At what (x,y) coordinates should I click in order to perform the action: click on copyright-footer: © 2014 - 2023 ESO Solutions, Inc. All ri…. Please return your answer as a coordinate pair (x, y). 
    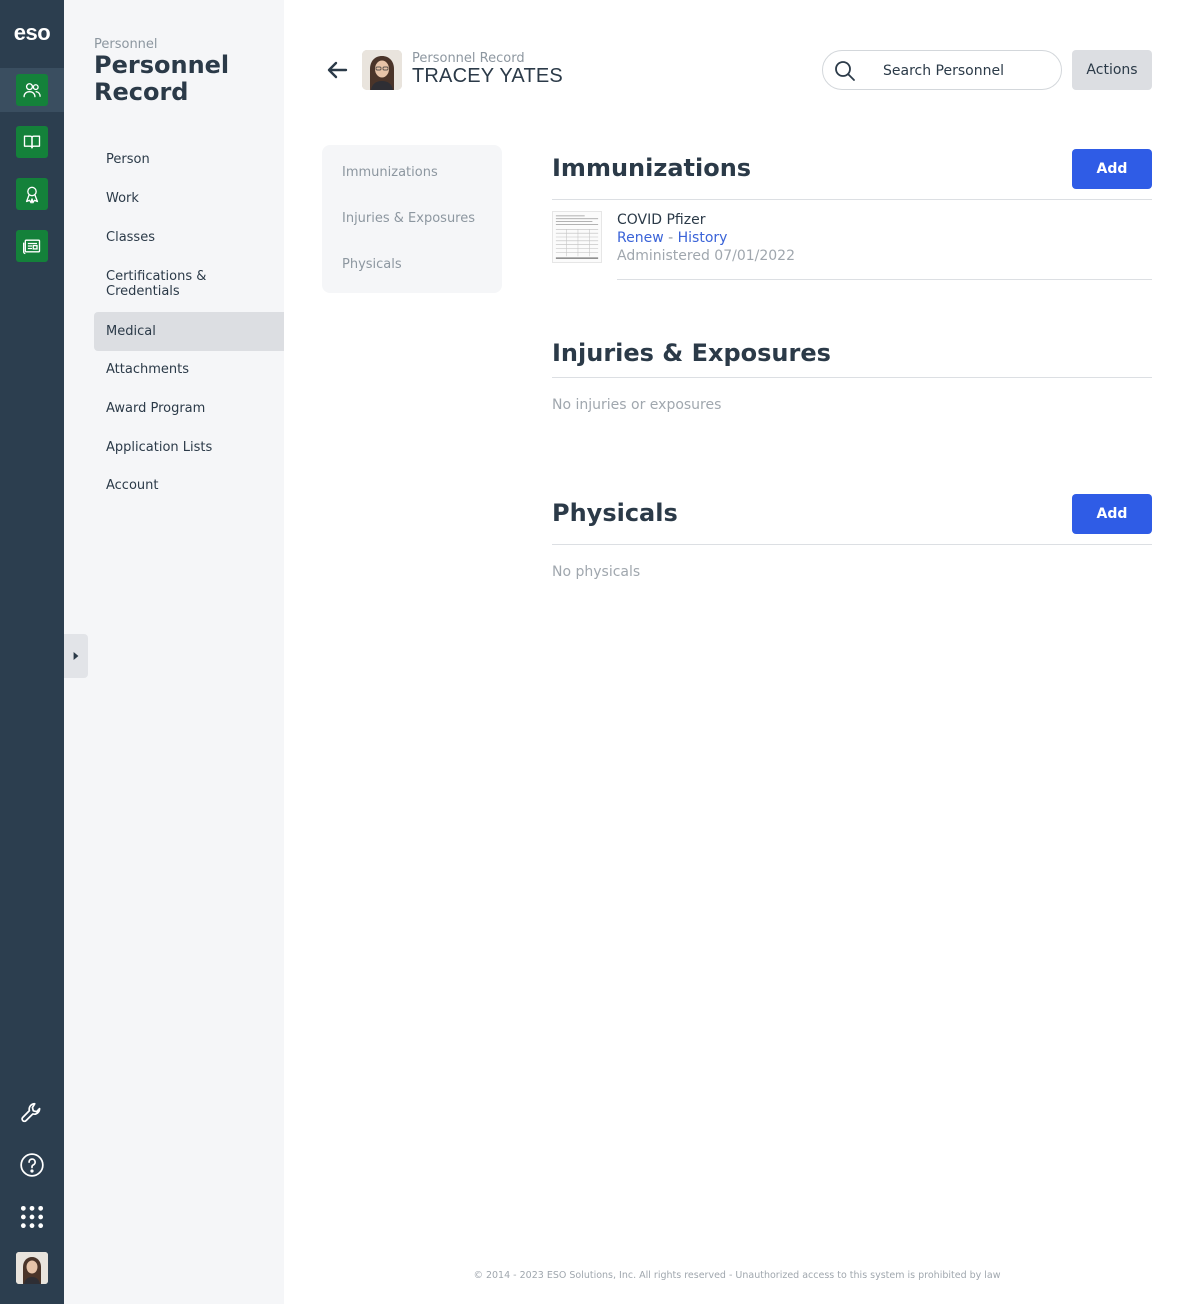
    Looking at the image, I should click on (737, 1275).